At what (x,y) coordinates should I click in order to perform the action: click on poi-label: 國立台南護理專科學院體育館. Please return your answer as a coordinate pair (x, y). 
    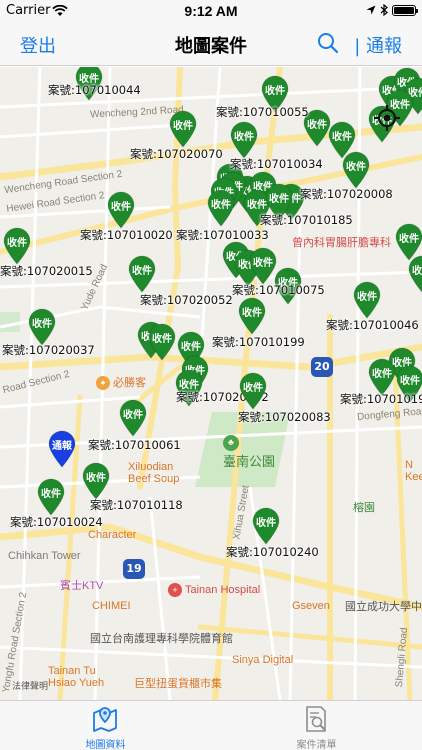
    Looking at the image, I should click on (161, 639).